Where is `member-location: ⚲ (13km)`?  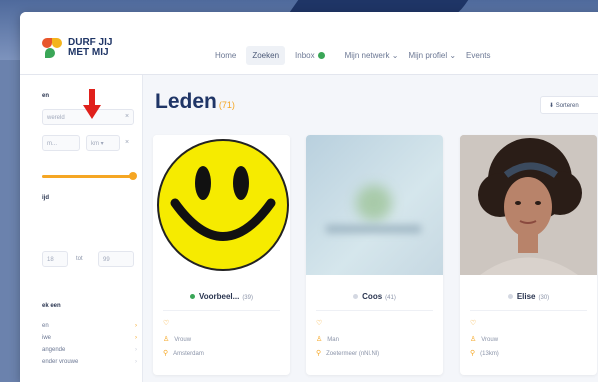
member-location: ⚲ (13km) is located at coordinates (484, 353).